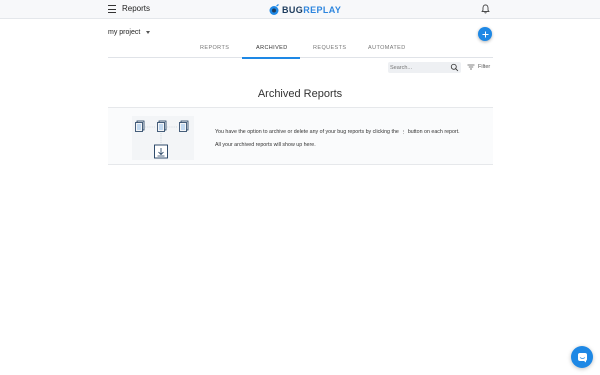 This screenshot has height=375, width=600. What do you see at coordinates (485, 9) in the screenshot?
I see `bell-icon` at bounding box center [485, 9].